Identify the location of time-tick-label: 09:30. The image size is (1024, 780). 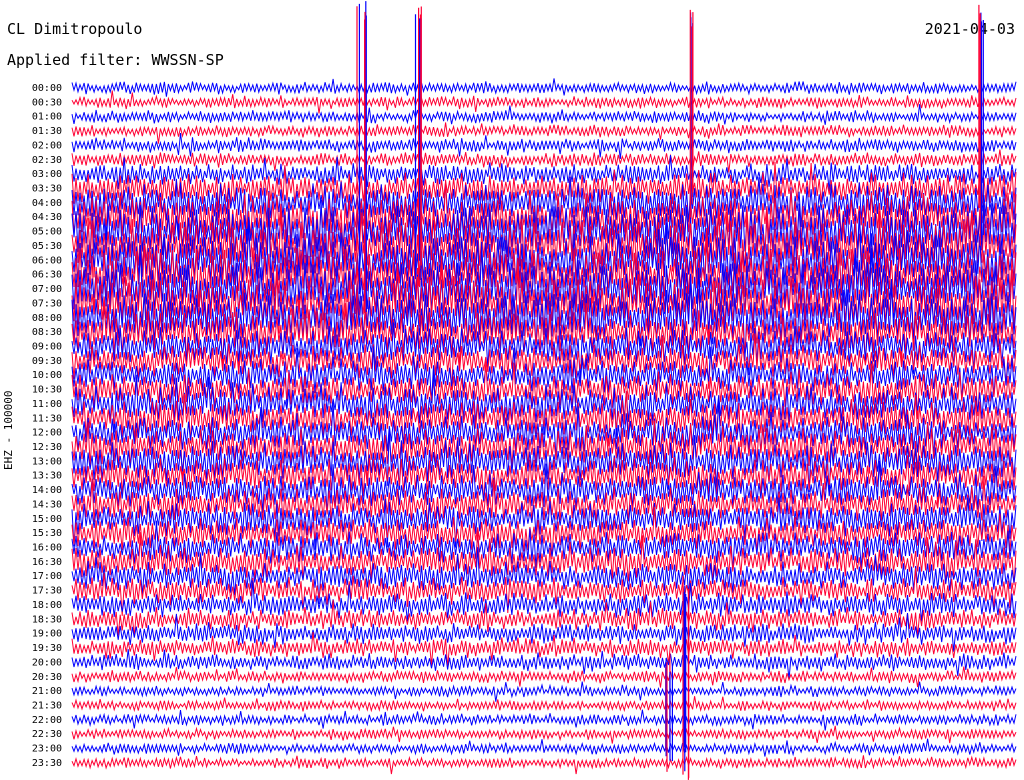
(47, 361).